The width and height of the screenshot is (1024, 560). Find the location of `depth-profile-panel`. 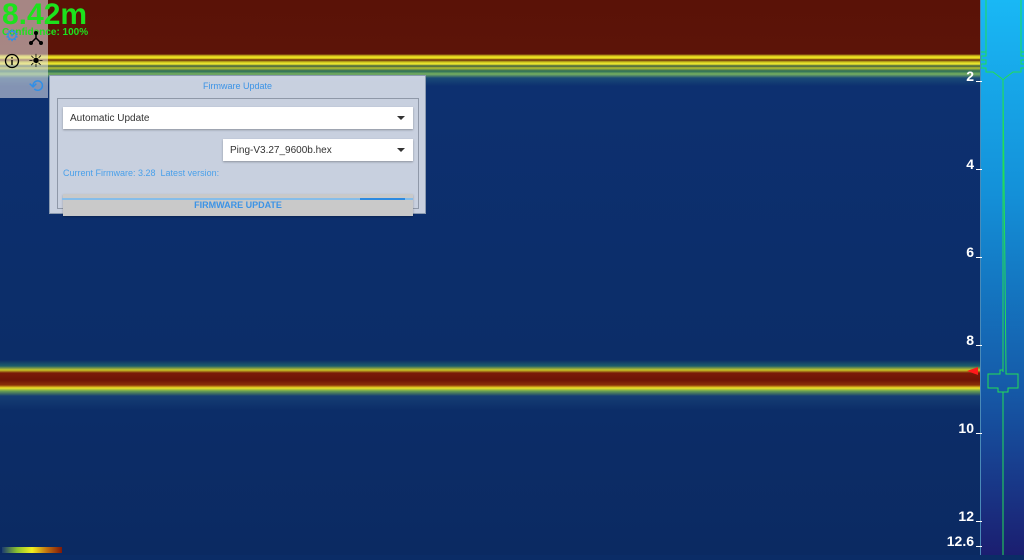

depth-profile-panel is located at coordinates (1002, 277).